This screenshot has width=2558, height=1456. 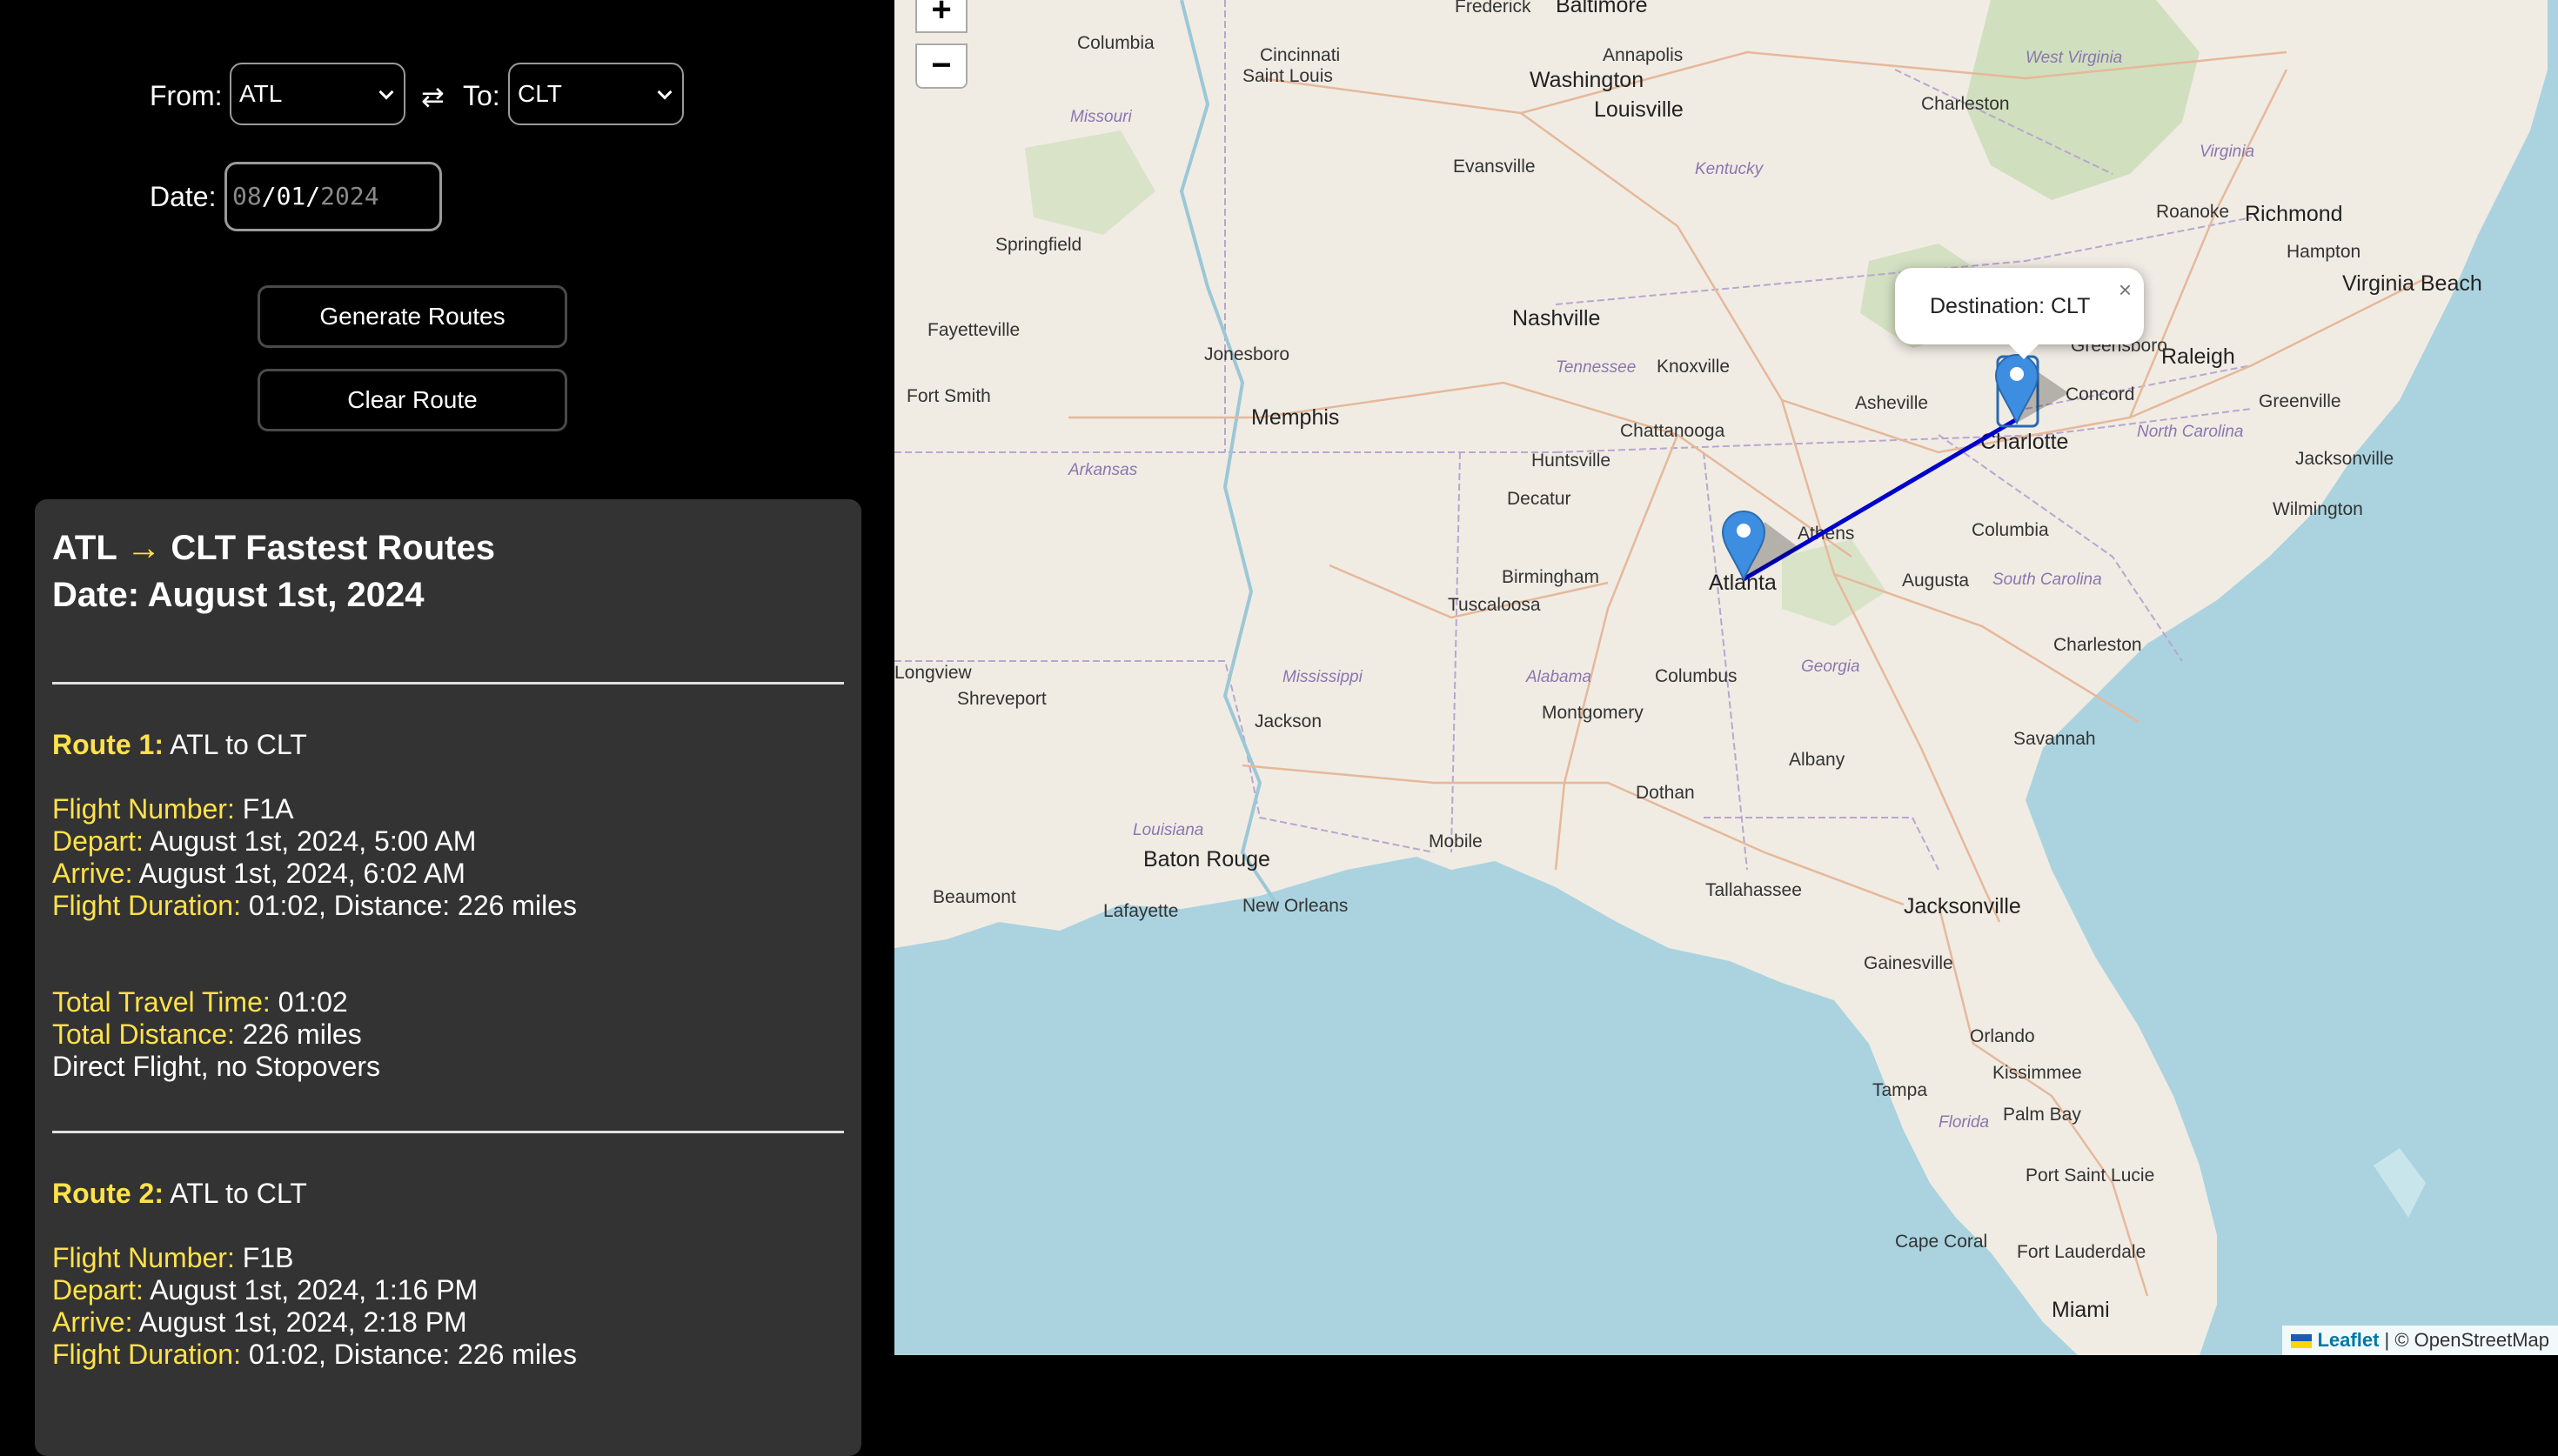 What do you see at coordinates (2019, 313) in the screenshot?
I see `destination-popup: Destination: CLT ×` at bounding box center [2019, 313].